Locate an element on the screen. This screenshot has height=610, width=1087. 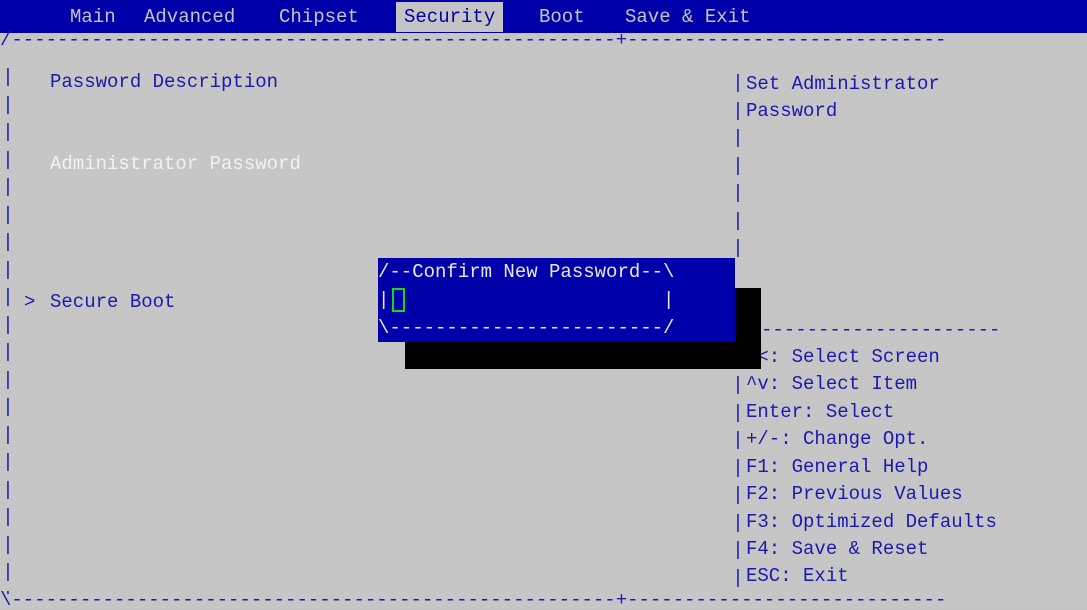
key-hint-general-help: F1: General Help is located at coordinates (837, 467).